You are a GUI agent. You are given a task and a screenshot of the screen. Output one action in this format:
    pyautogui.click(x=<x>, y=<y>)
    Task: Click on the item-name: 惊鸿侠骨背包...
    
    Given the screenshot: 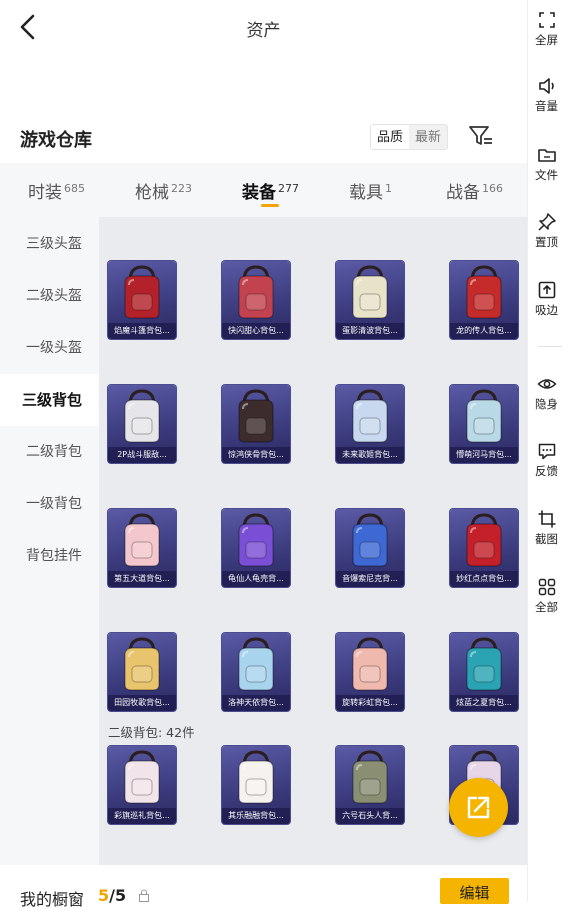 What is the action you would take?
    pyautogui.click(x=256, y=455)
    